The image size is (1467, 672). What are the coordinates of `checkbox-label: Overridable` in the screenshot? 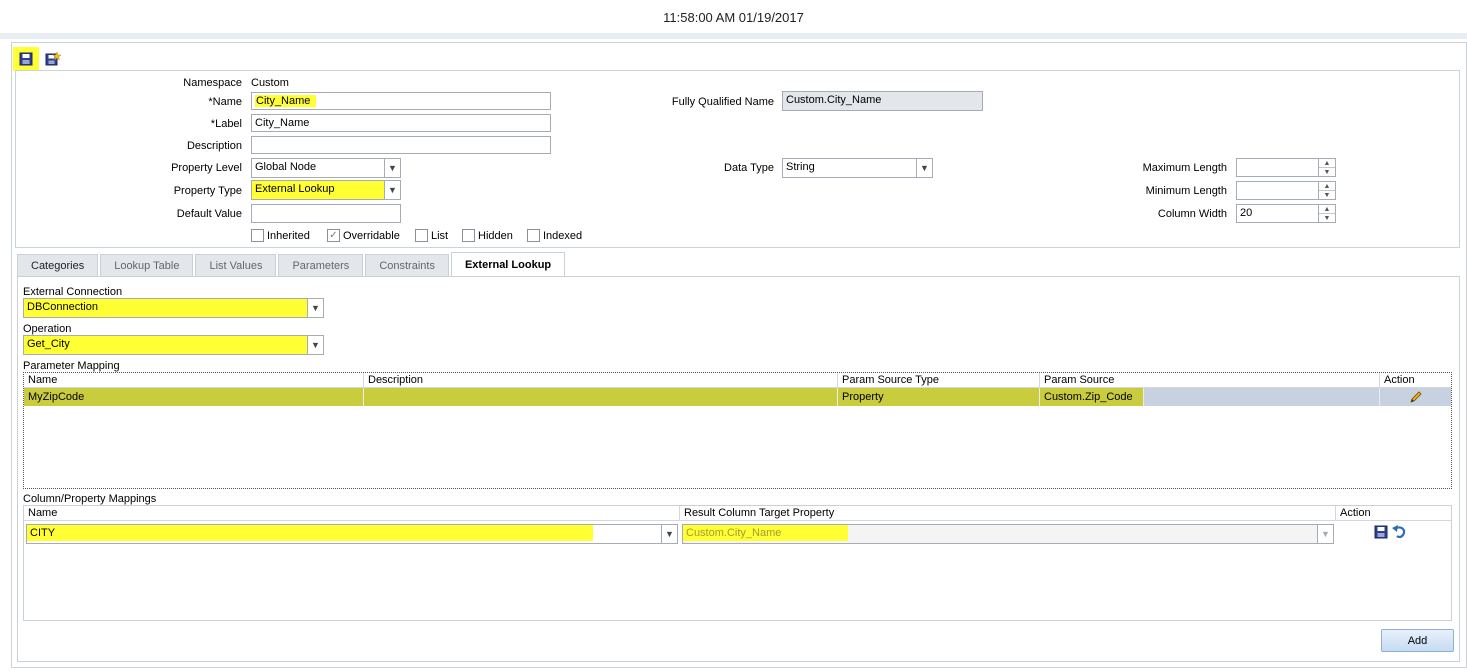 It's located at (371, 235).